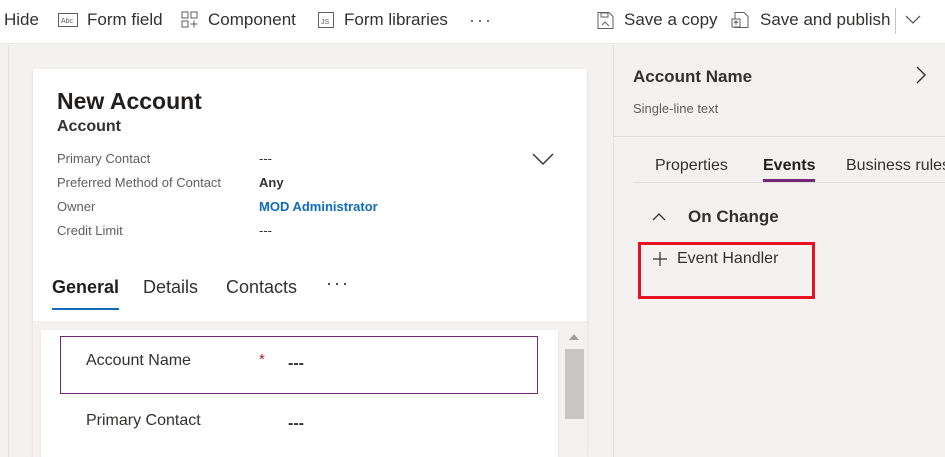  I want to click on pane-tabs-divider, so click(789, 182).